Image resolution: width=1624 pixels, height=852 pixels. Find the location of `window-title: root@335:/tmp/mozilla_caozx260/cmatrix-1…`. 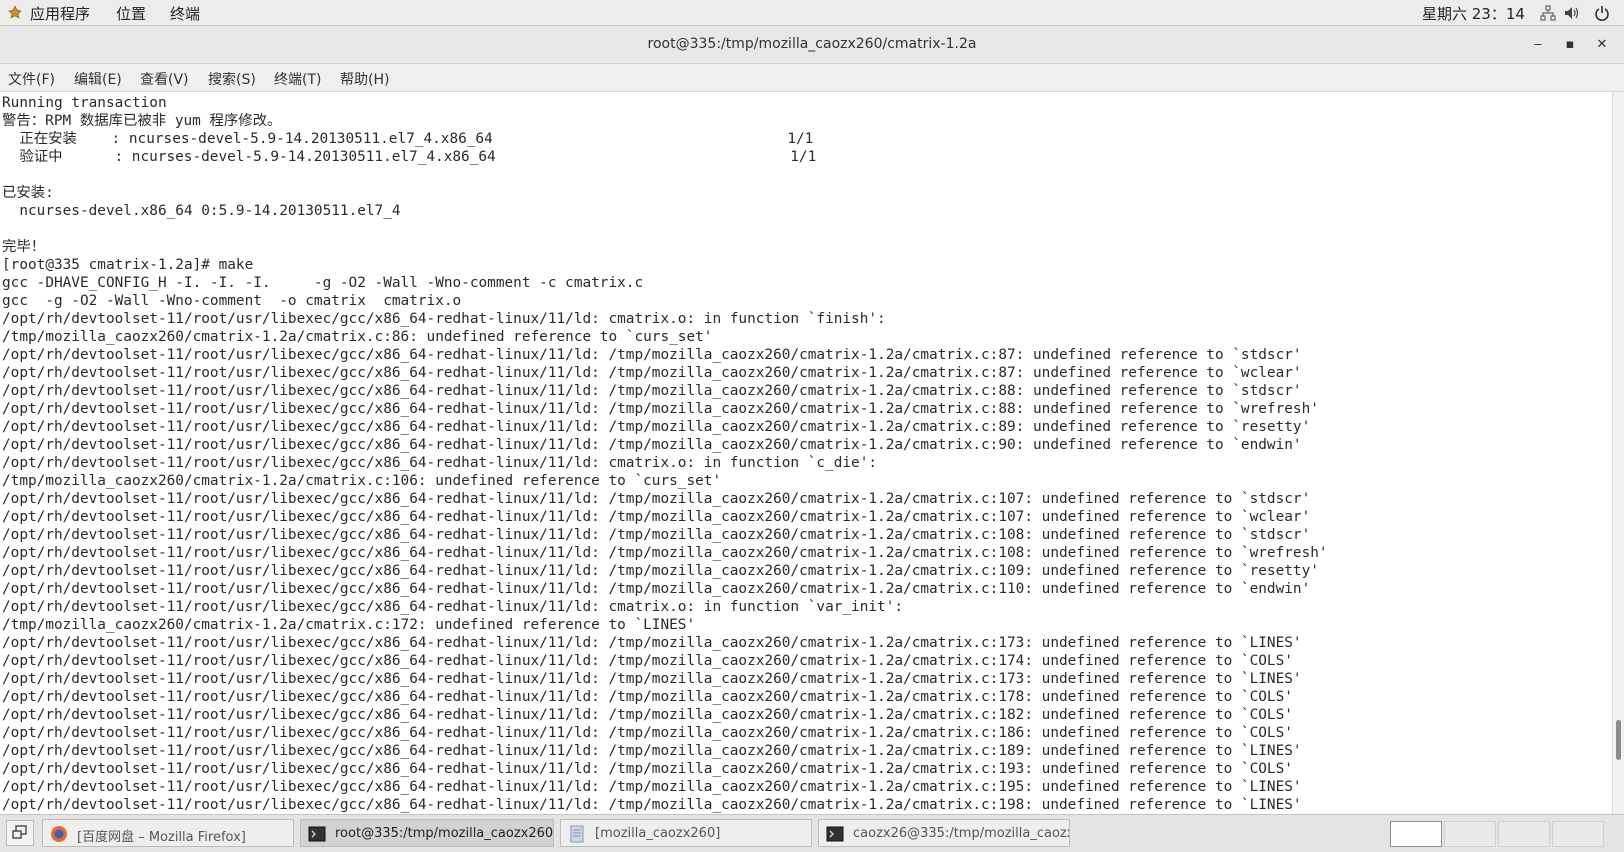

window-title: root@335:/tmp/mozilla_caozx260/cmatrix-1… is located at coordinates (812, 44).